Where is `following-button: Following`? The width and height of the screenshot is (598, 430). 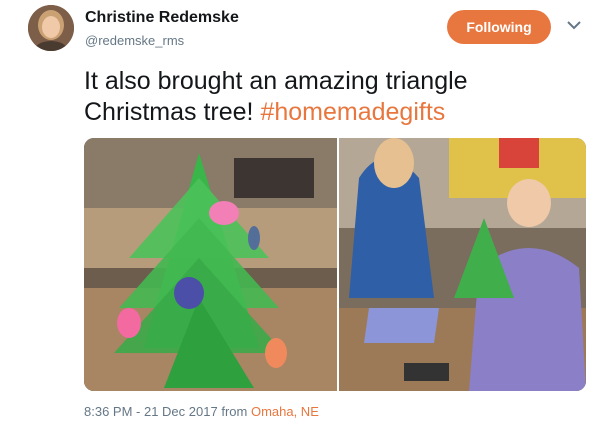
following-button: Following is located at coordinates (499, 27).